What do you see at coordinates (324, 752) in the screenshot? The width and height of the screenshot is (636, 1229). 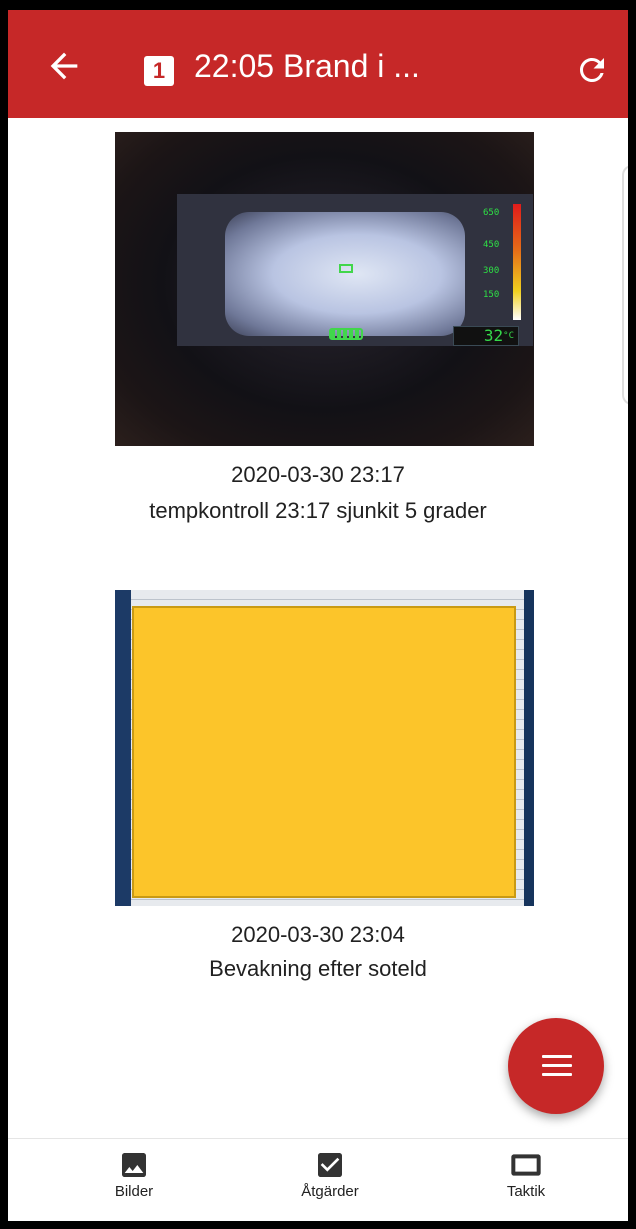 I see `redaction-block` at bounding box center [324, 752].